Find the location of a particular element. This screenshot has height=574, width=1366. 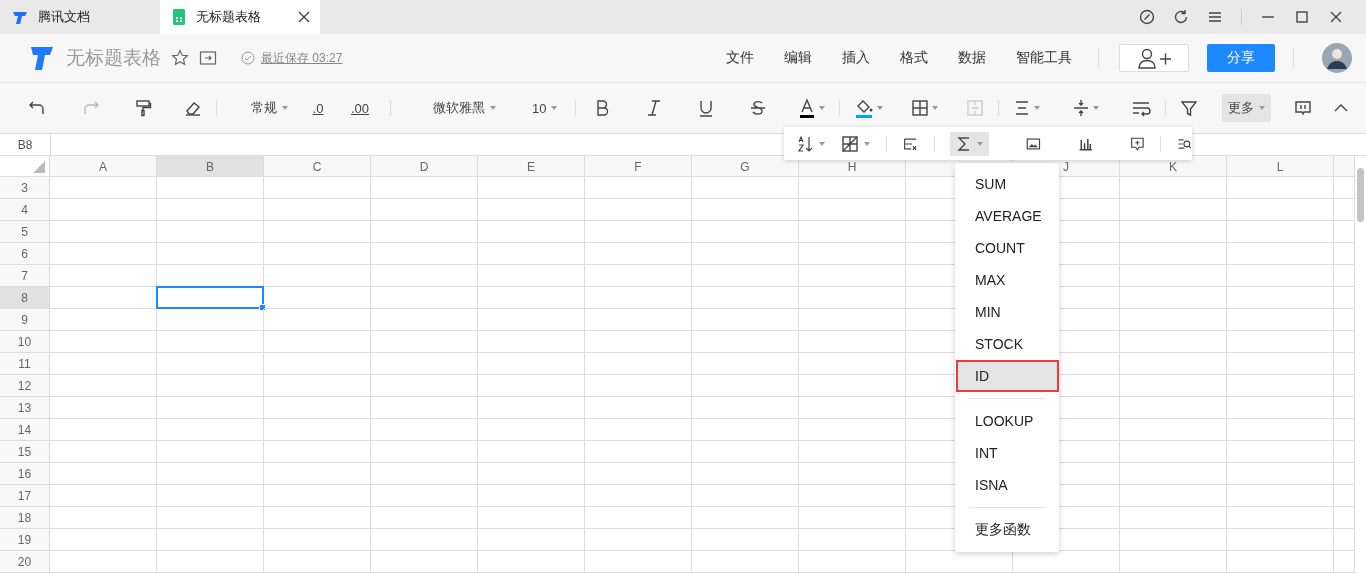

column-header: E is located at coordinates (531, 166).